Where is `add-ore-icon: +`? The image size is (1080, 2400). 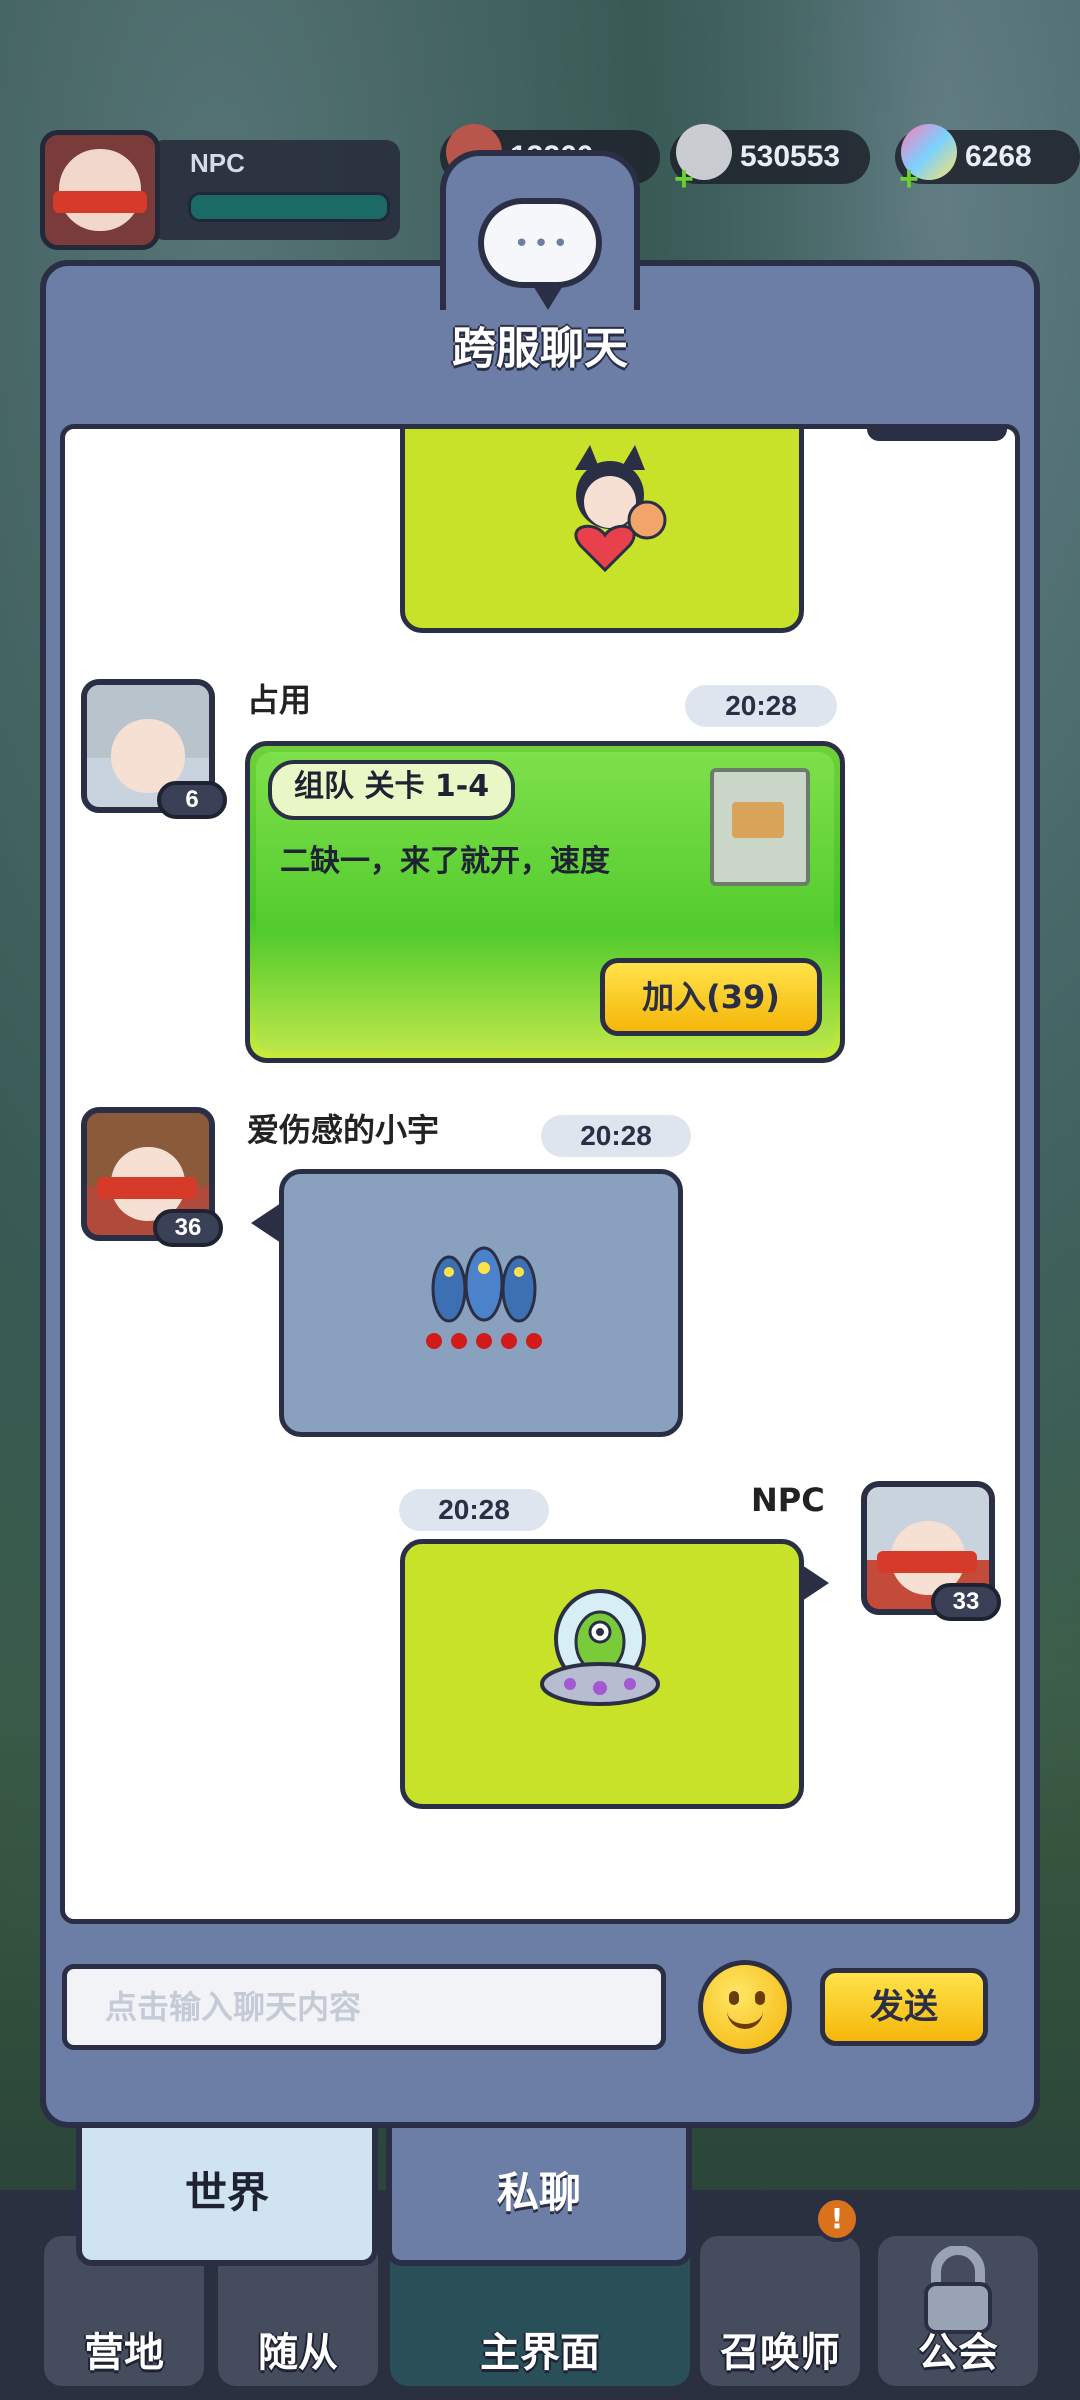
add-ore-icon: + is located at coordinates (684, 179).